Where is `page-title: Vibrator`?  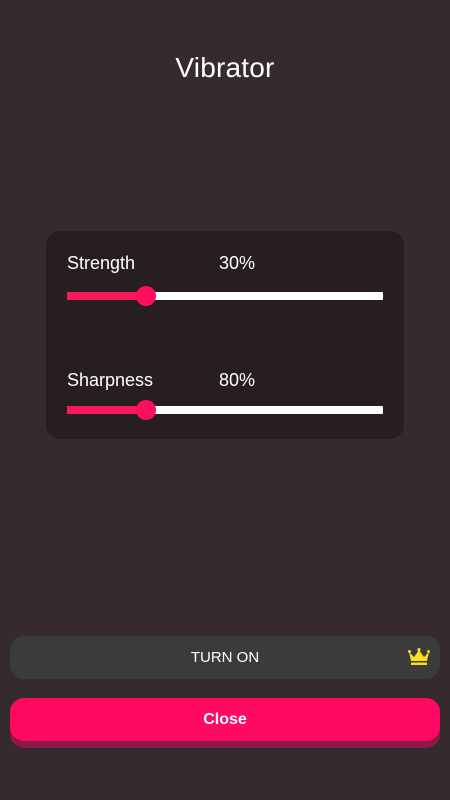 page-title: Vibrator is located at coordinates (225, 67).